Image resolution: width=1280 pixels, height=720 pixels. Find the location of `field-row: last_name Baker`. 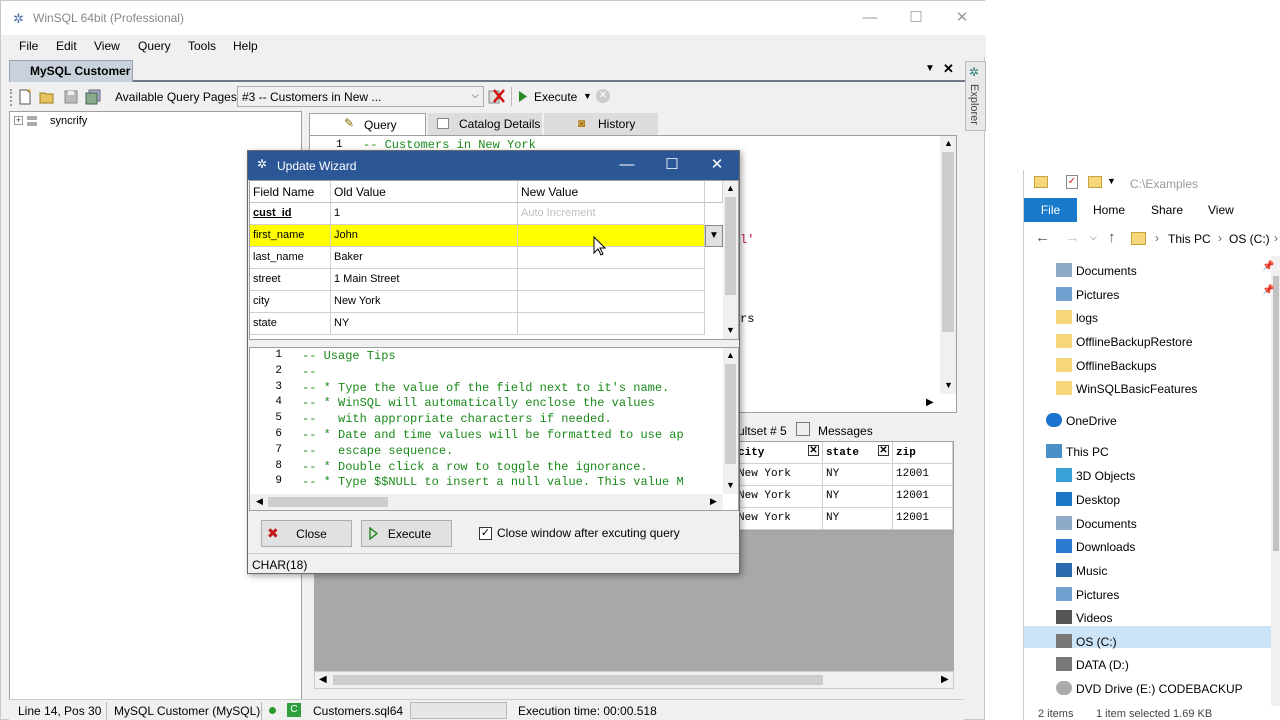

field-row: last_name Baker is located at coordinates (477, 258).